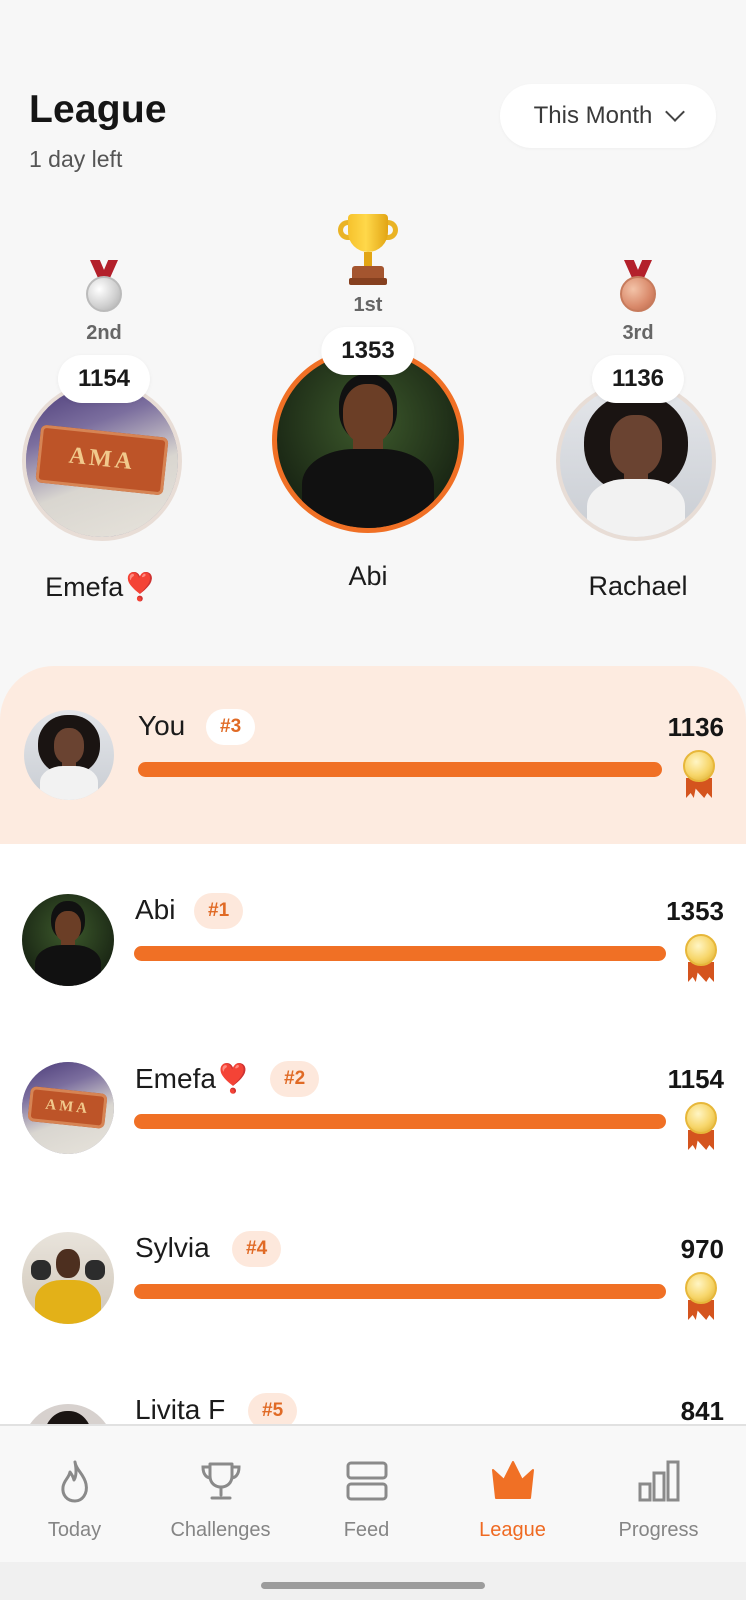  Describe the element at coordinates (373, 944) in the screenshot. I see `leaderboard-row: Abi #1 1353` at that location.